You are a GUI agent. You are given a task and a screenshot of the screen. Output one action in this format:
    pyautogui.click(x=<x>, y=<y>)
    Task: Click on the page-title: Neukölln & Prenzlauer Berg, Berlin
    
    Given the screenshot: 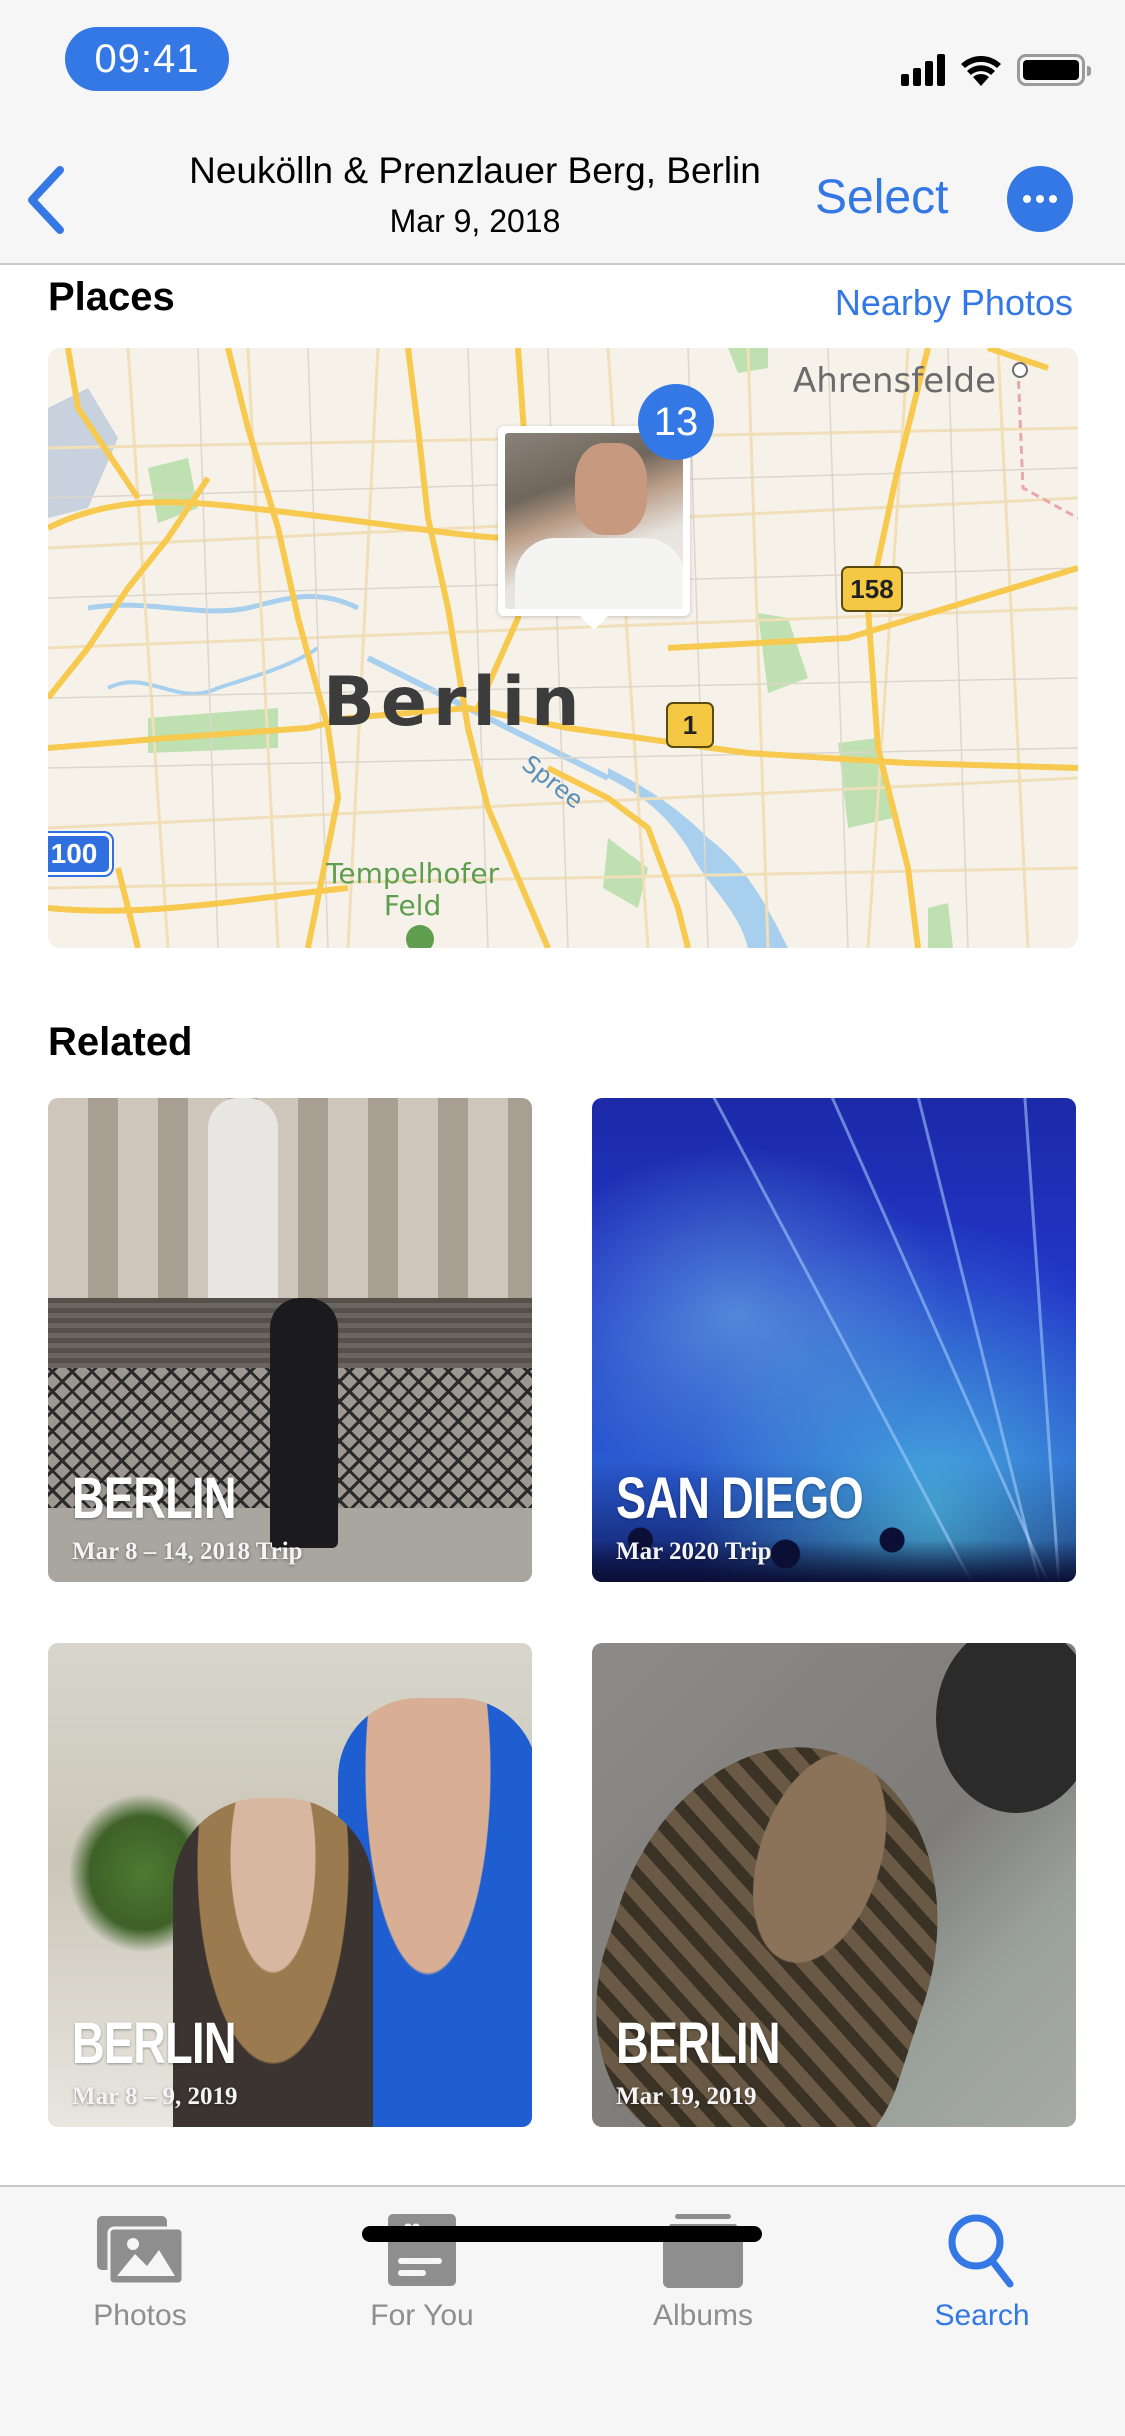 What is the action you would take?
    pyautogui.click(x=475, y=170)
    